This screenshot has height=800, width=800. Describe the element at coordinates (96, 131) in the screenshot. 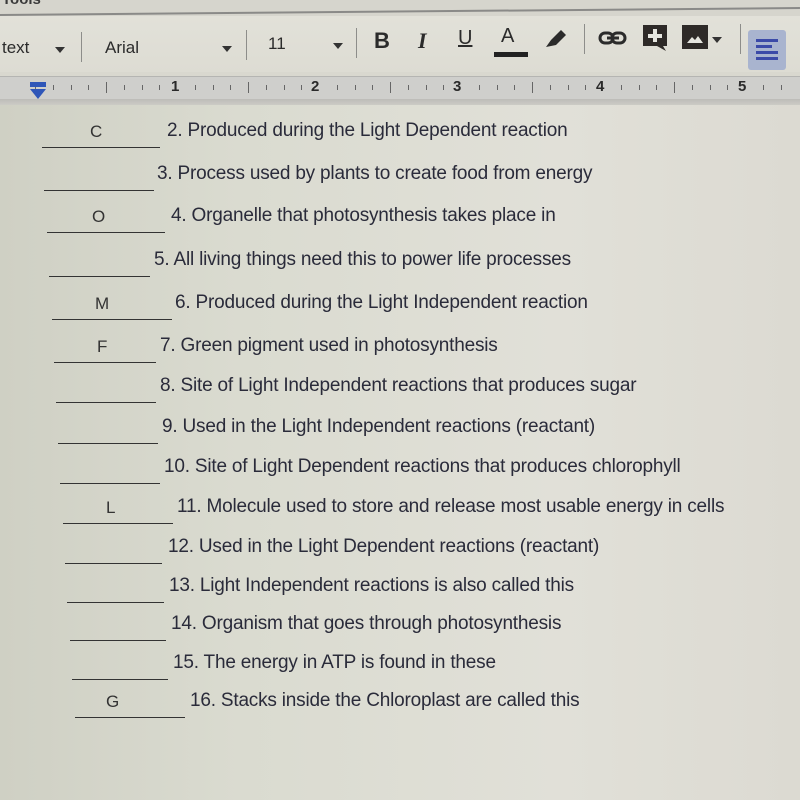

I see `answer-letter: C` at that location.